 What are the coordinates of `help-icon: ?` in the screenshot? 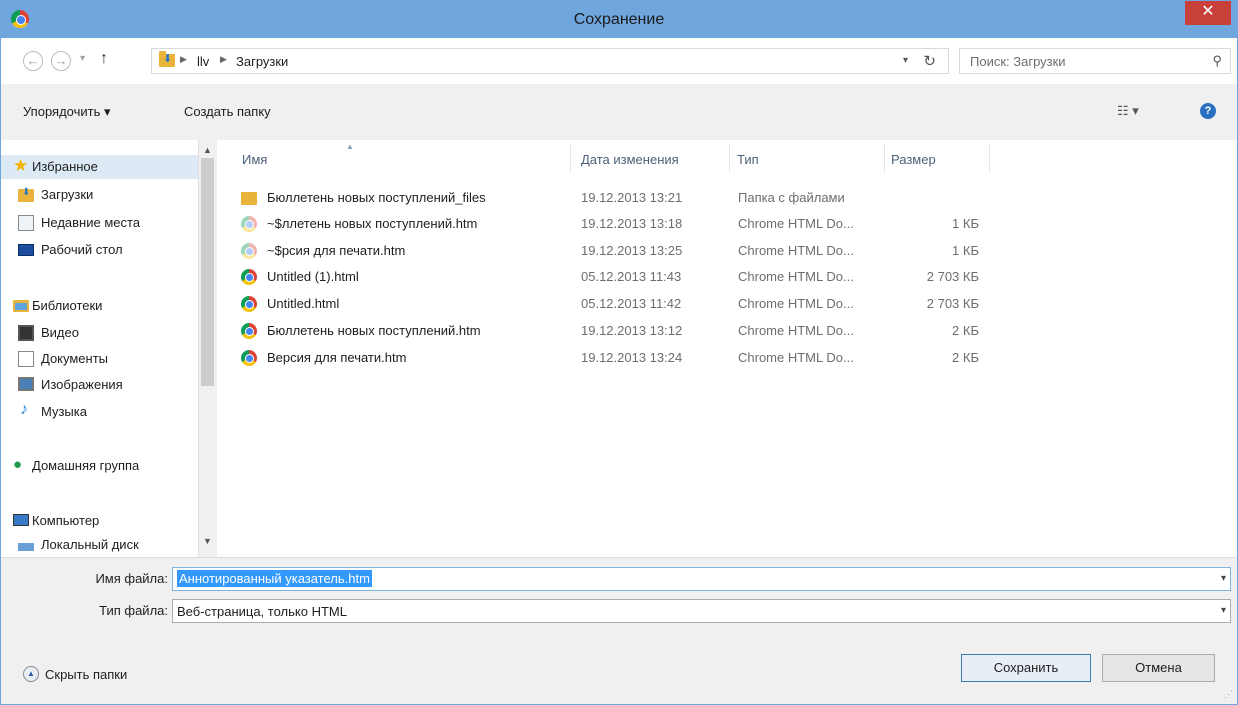 It's located at (1208, 111).